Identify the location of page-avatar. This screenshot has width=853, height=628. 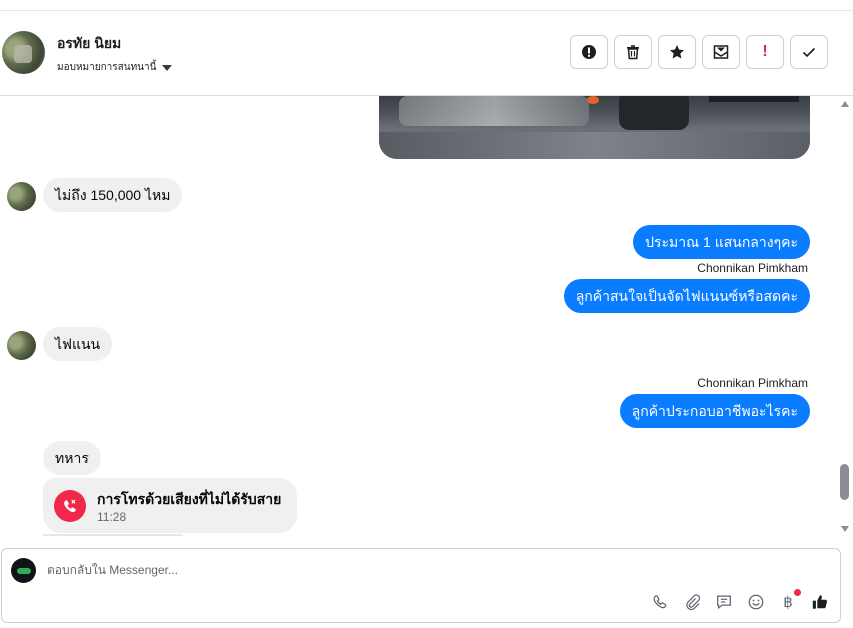
(23, 570).